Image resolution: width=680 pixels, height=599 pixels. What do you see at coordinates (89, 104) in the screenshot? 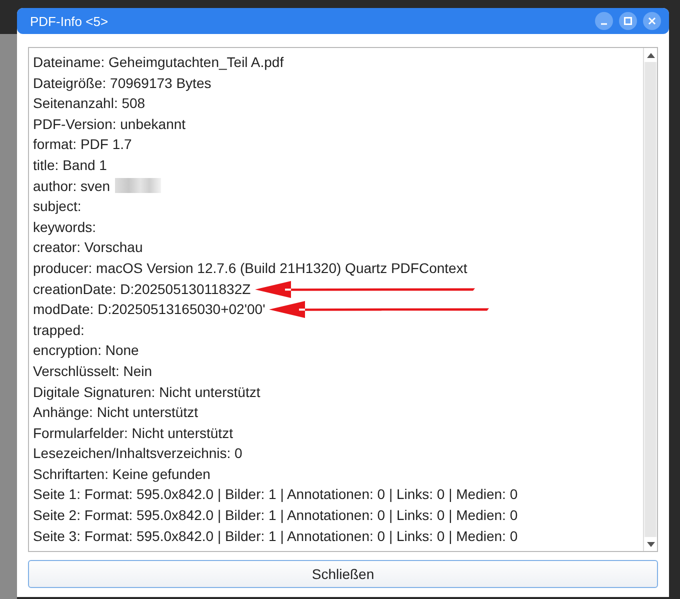
I see `info-line: Seitenanzahl: 508` at bounding box center [89, 104].